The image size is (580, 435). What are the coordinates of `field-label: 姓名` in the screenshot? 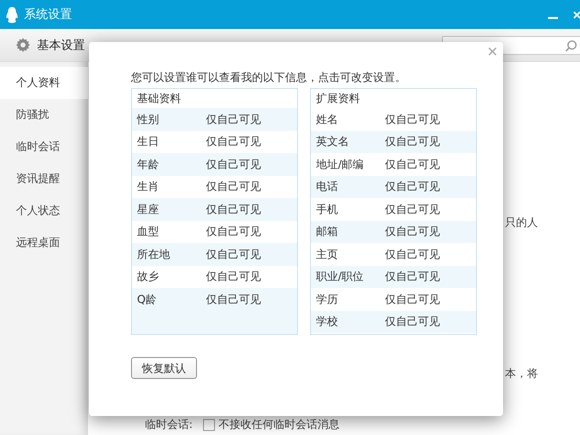 It's located at (327, 119).